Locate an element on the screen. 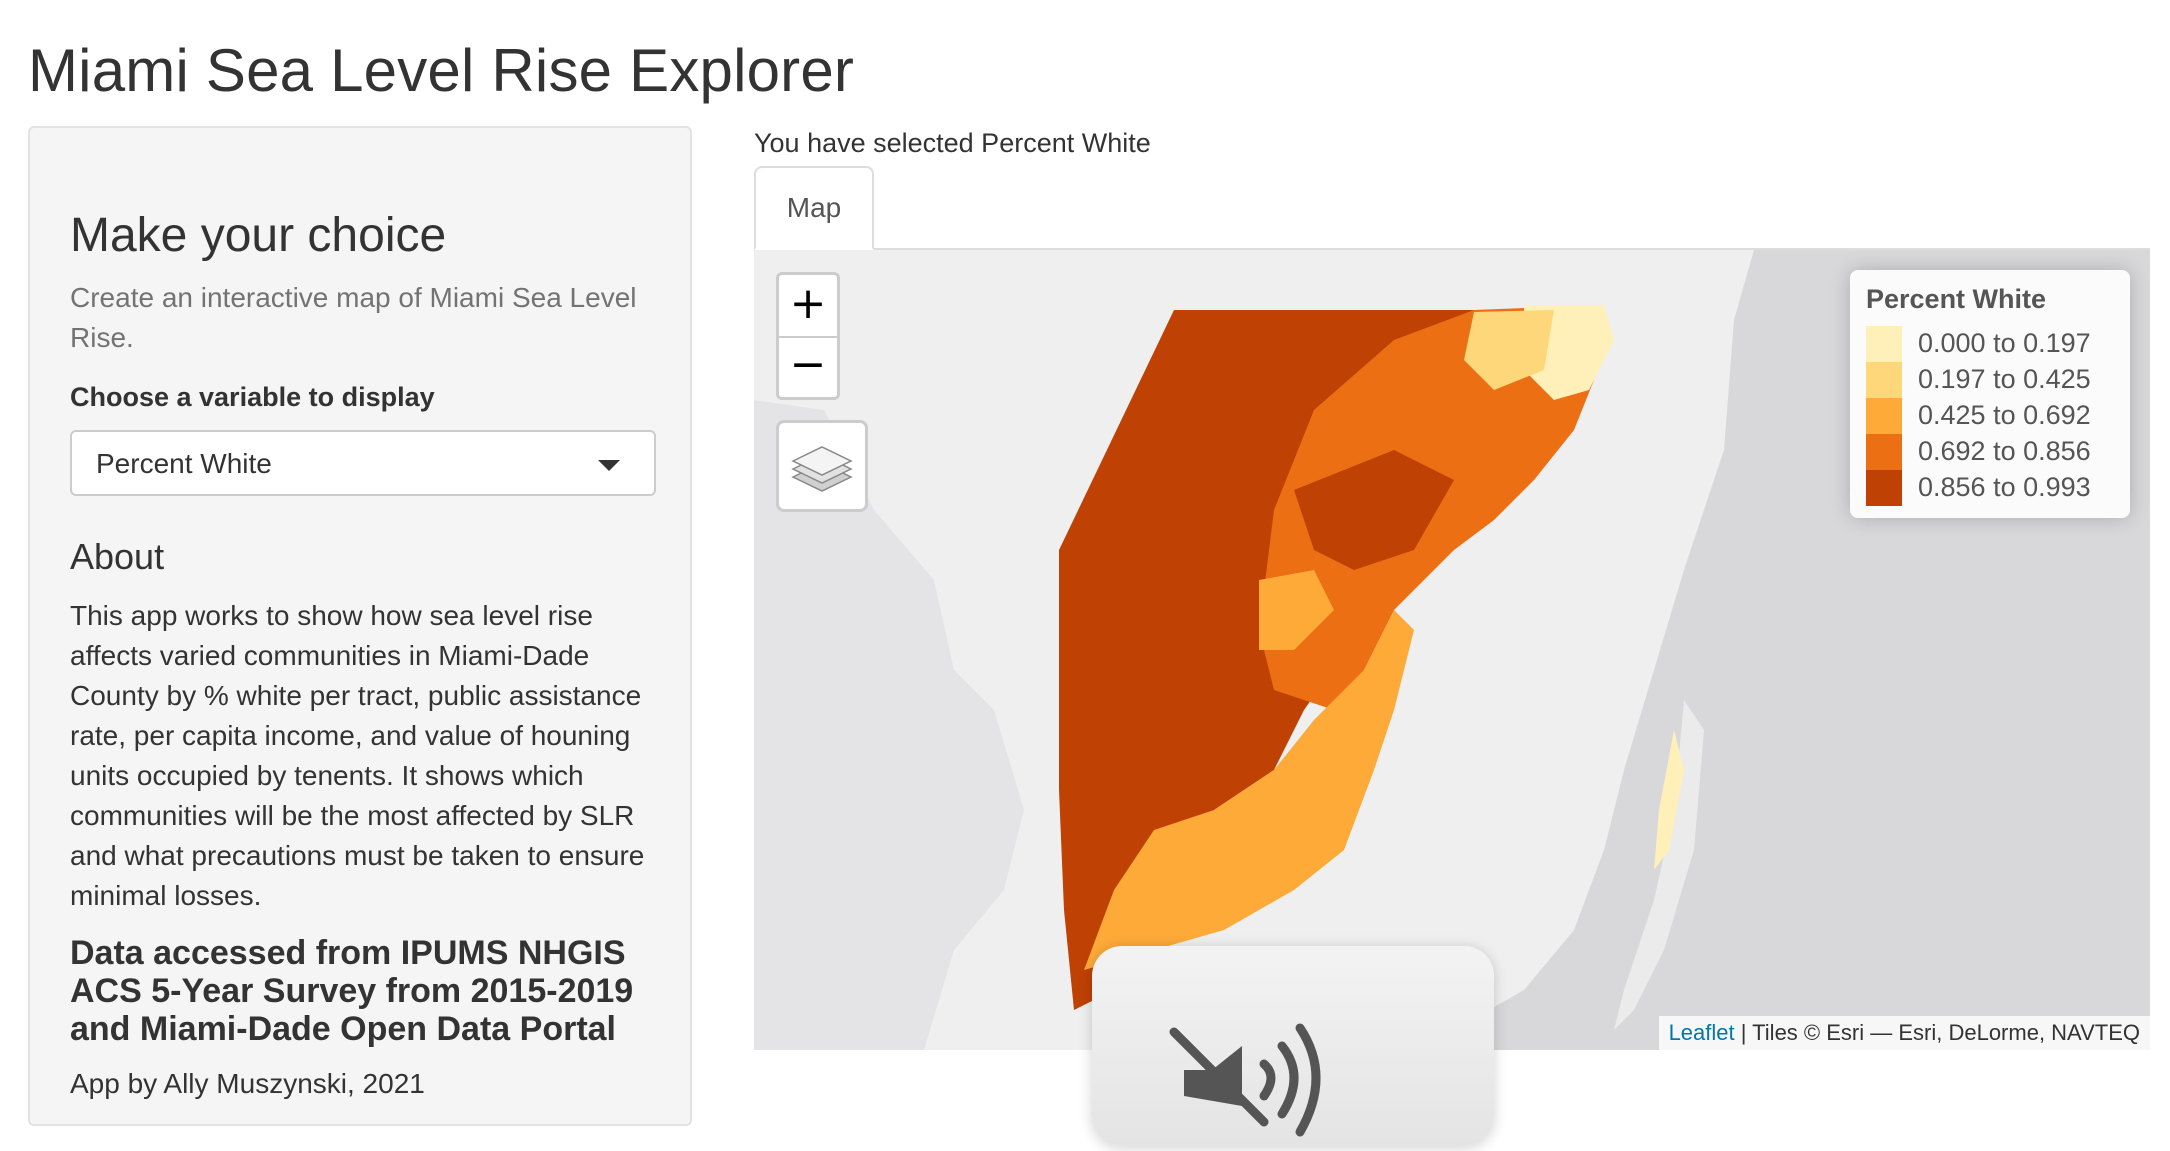 Image resolution: width=2170 pixels, height=1151 pixels. layers-control-button is located at coordinates (822, 466).